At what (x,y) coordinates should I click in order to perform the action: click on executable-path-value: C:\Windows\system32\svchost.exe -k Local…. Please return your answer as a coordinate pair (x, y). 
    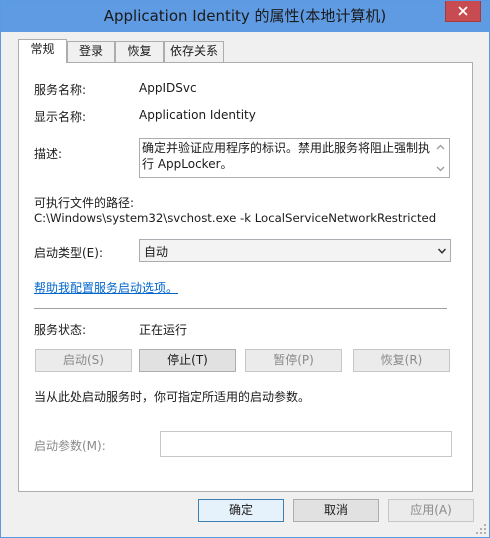
    Looking at the image, I should click on (235, 218).